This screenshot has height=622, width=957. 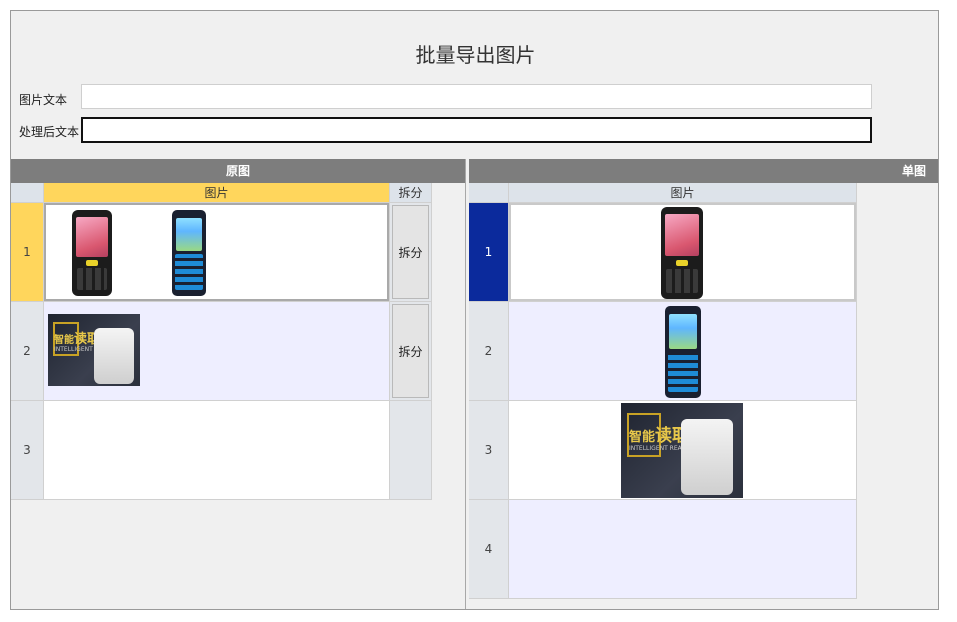 I want to click on split-cell, so click(x=411, y=450).